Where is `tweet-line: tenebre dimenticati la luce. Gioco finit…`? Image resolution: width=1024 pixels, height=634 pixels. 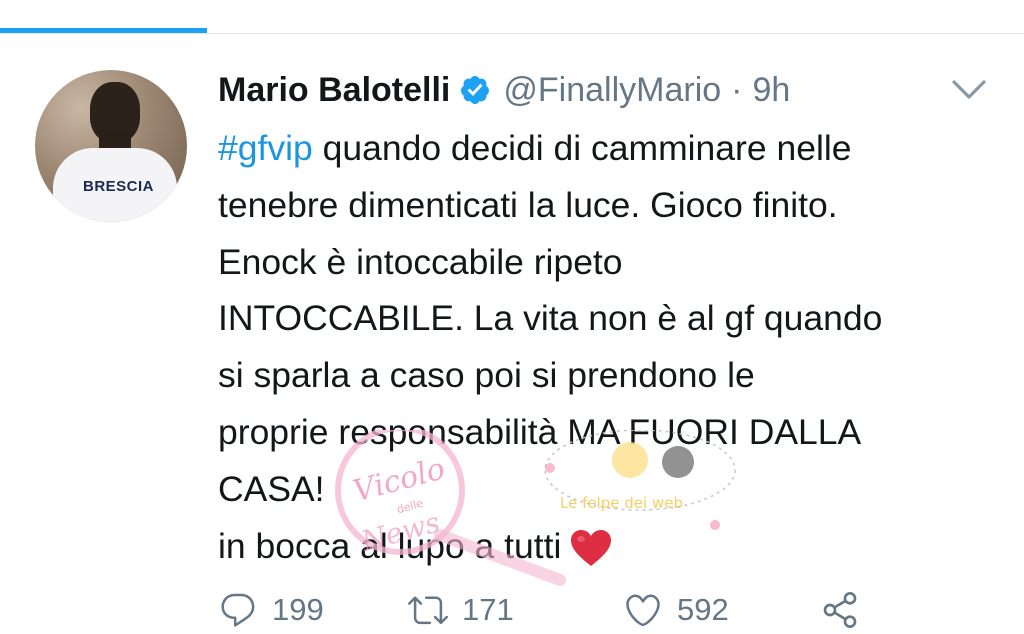 tweet-line: tenebre dimenticati la luce. Gioco finit… is located at coordinates (528, 204).